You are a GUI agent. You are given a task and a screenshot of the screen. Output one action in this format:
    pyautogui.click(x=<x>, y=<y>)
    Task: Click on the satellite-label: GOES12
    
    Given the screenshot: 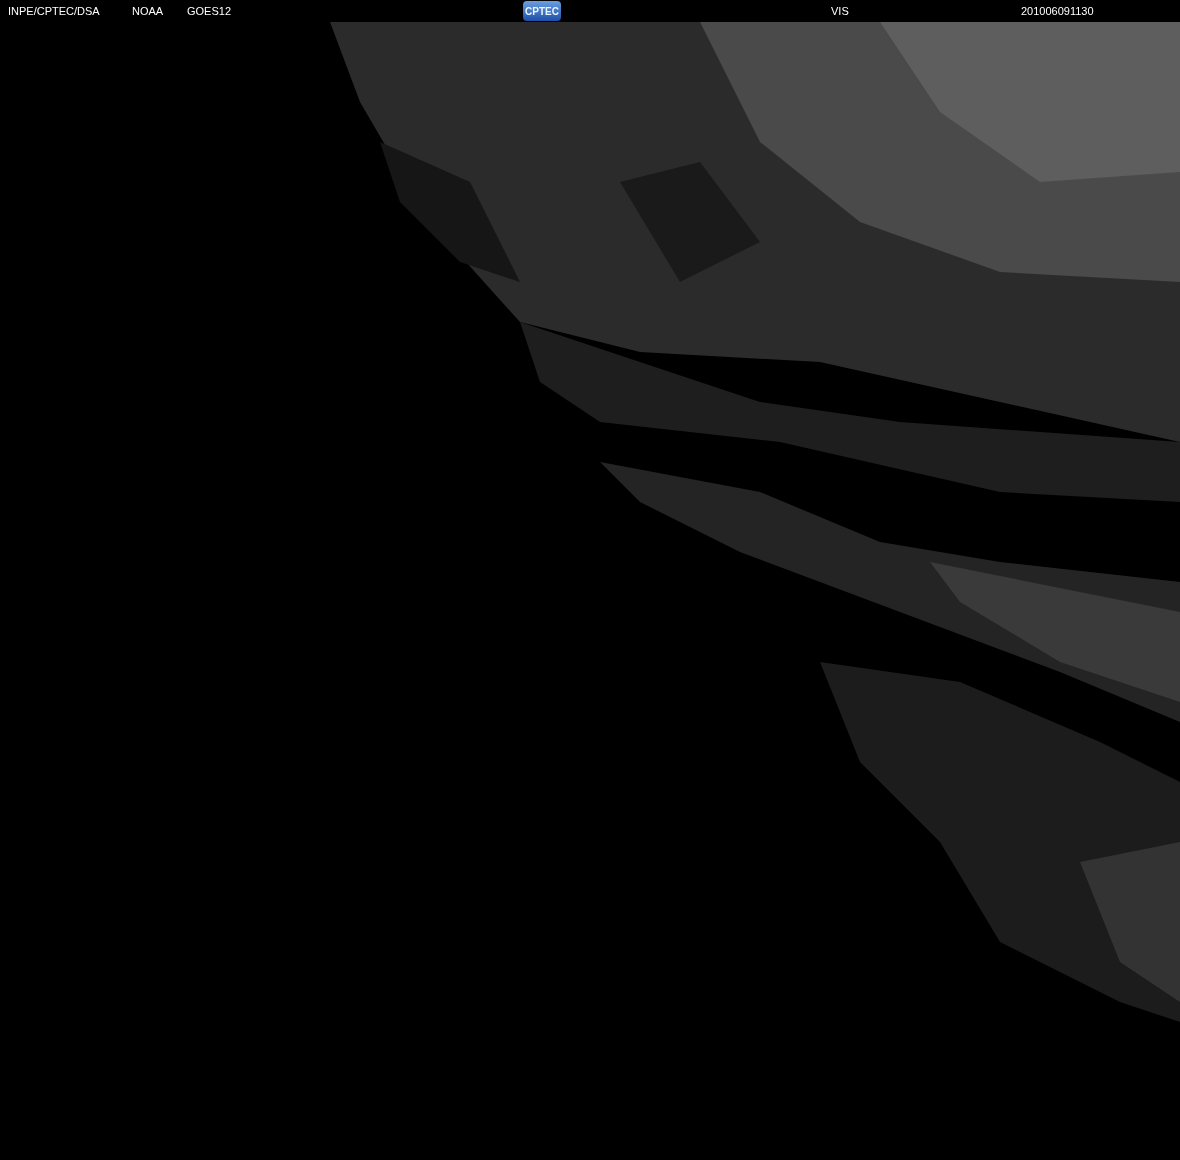 What is the action you would take?
    pyautogui.click(x=210, y=11)
    